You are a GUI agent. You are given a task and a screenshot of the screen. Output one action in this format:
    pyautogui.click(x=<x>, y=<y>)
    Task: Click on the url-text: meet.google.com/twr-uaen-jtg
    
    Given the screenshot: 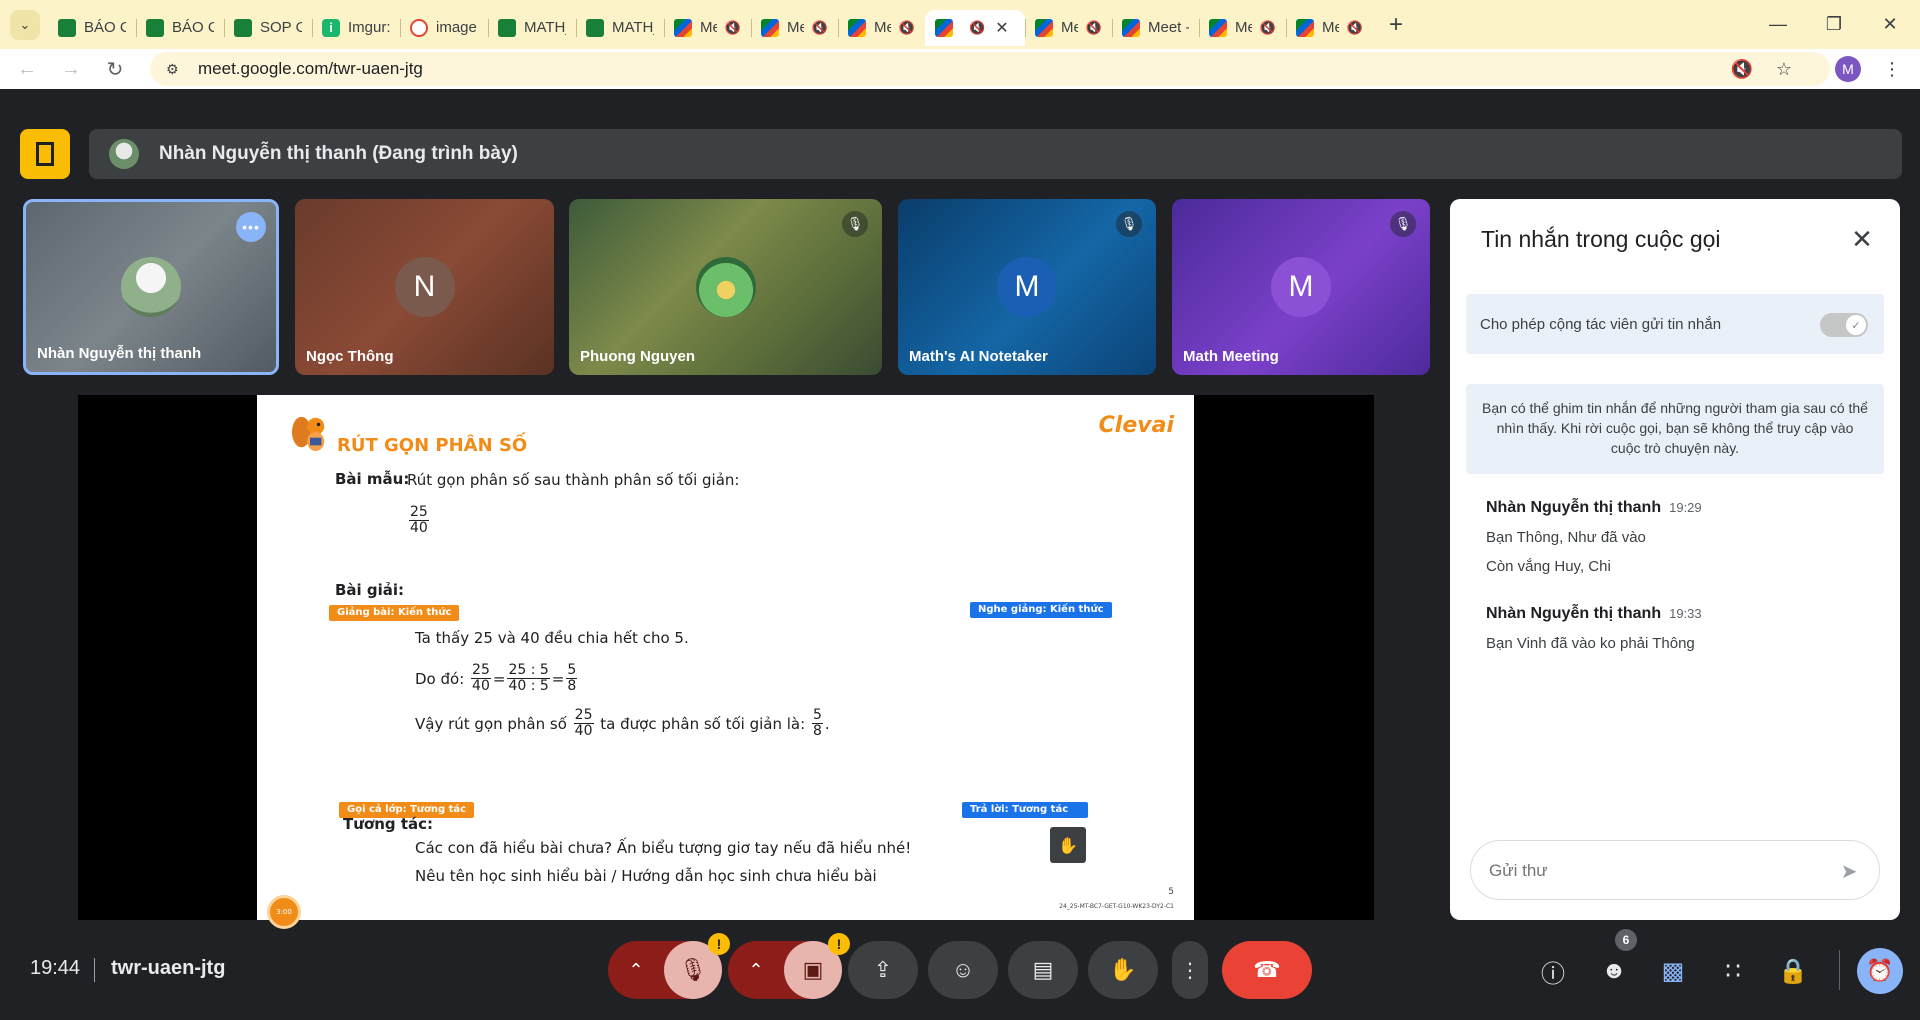 What is the action you would take?
    pyautogui.click(x=310, y=69)
    